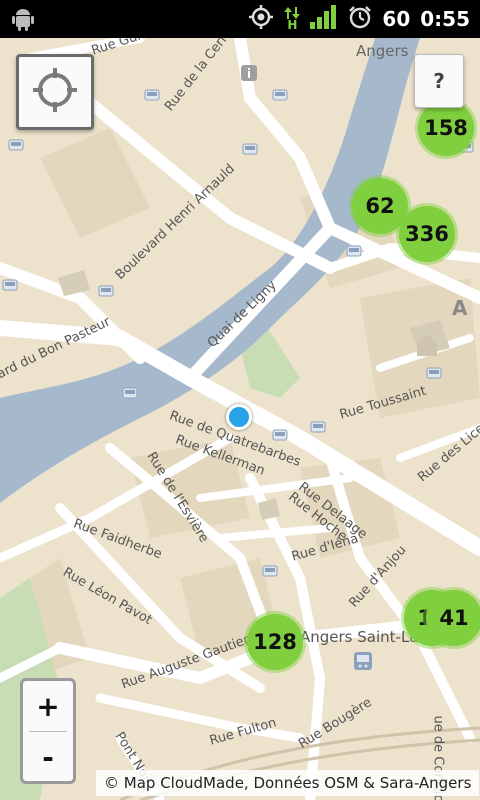 The width and height of the screenshot is (480, 800). Describe the element at coordinates (445, 19) in the screenshot. I see `clock: 0:55` at that location.